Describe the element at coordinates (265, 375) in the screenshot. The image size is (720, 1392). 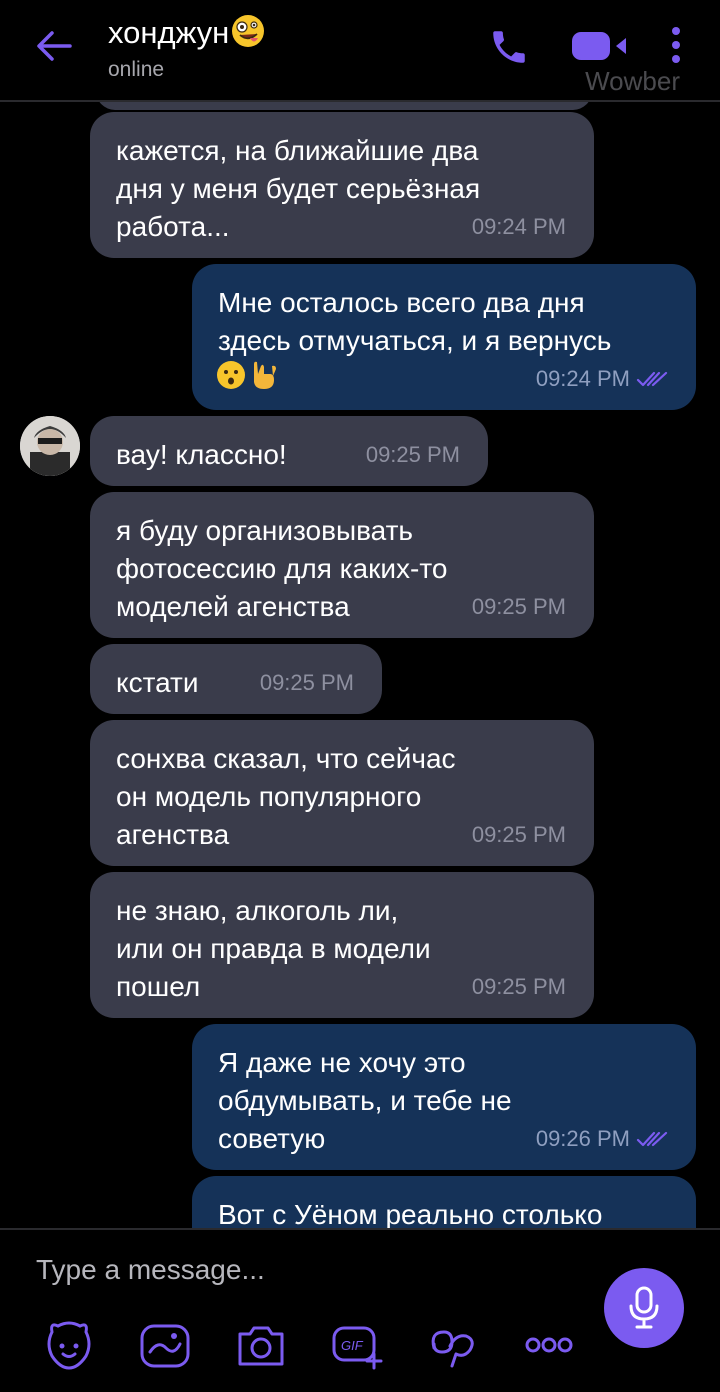
I see `rock-on-hand-emoji` at that location.